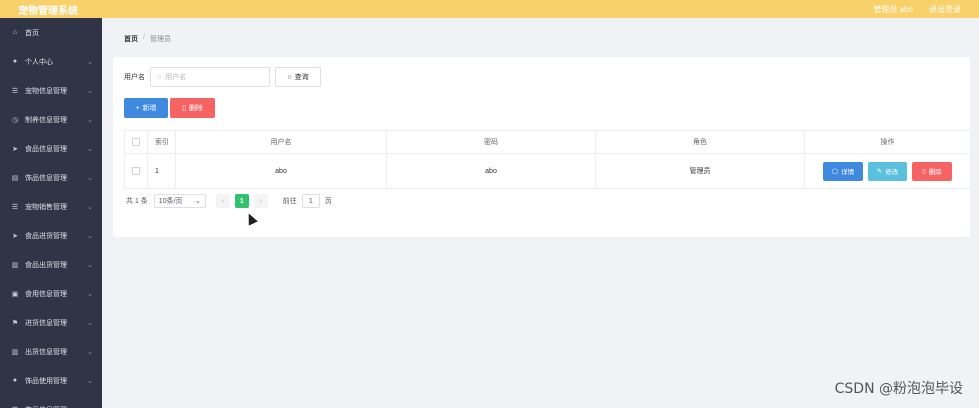  What do you see at coordinates (46, 236) in the screenshot?
I see `sidebar-item-label: 食品进货管理` at bounding box center [46, 236].